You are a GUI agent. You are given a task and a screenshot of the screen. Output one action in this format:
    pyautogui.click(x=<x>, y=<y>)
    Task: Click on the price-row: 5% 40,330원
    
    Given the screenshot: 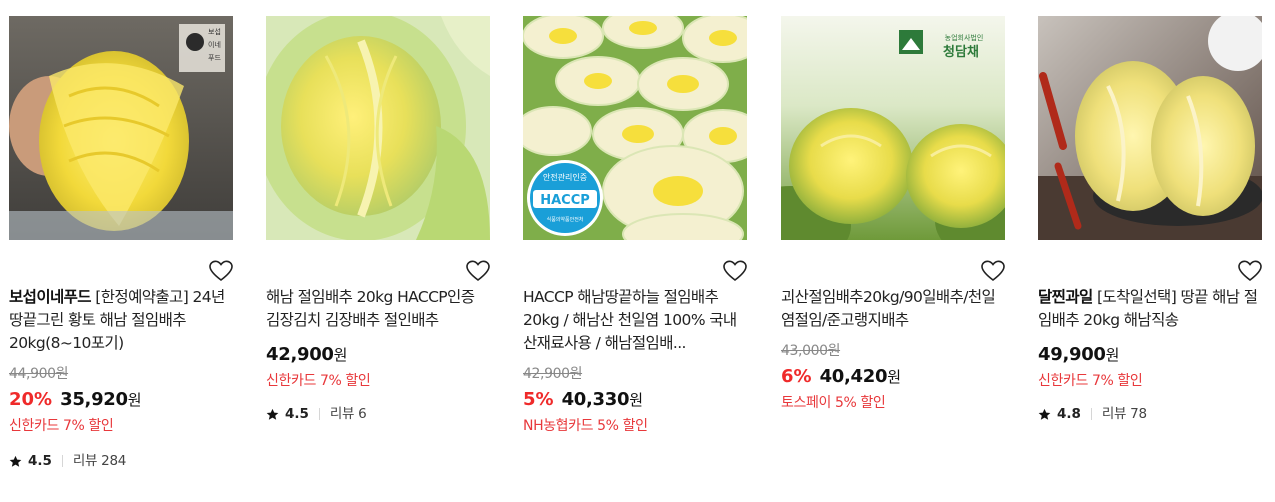 What is the action you would take?
    pyautogui.click(x=636, y=400)
    